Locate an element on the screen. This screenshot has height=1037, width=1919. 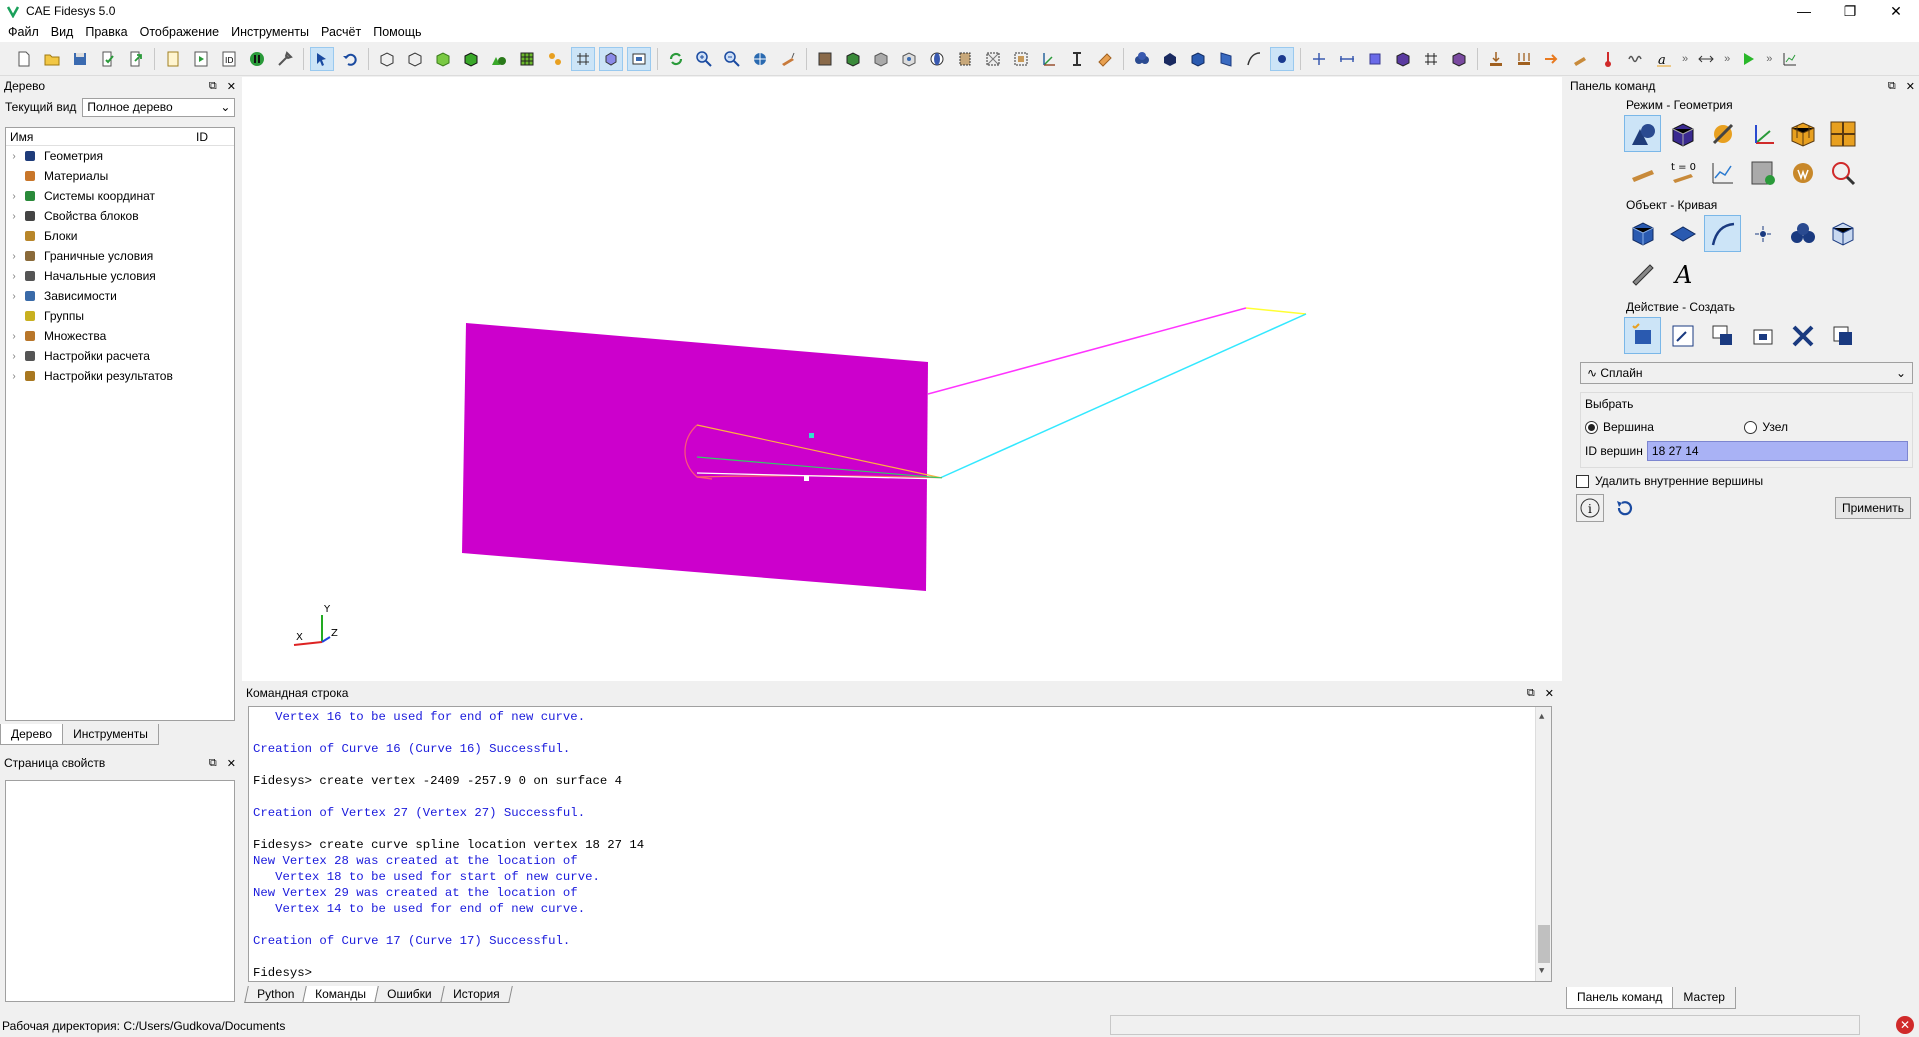
delete-action-icon is located at coordinates (1802, 335).